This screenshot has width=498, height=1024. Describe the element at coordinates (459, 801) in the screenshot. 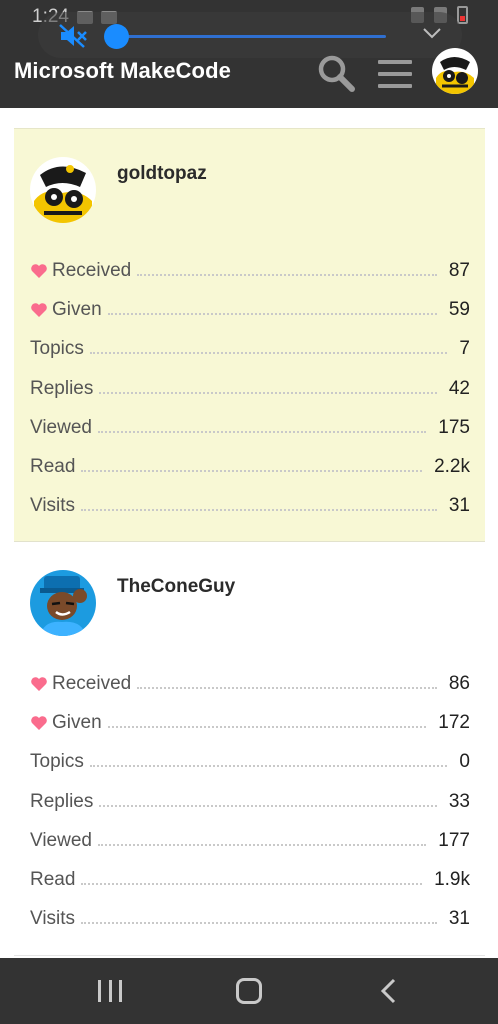

I see `stat-value: 33` at that location.